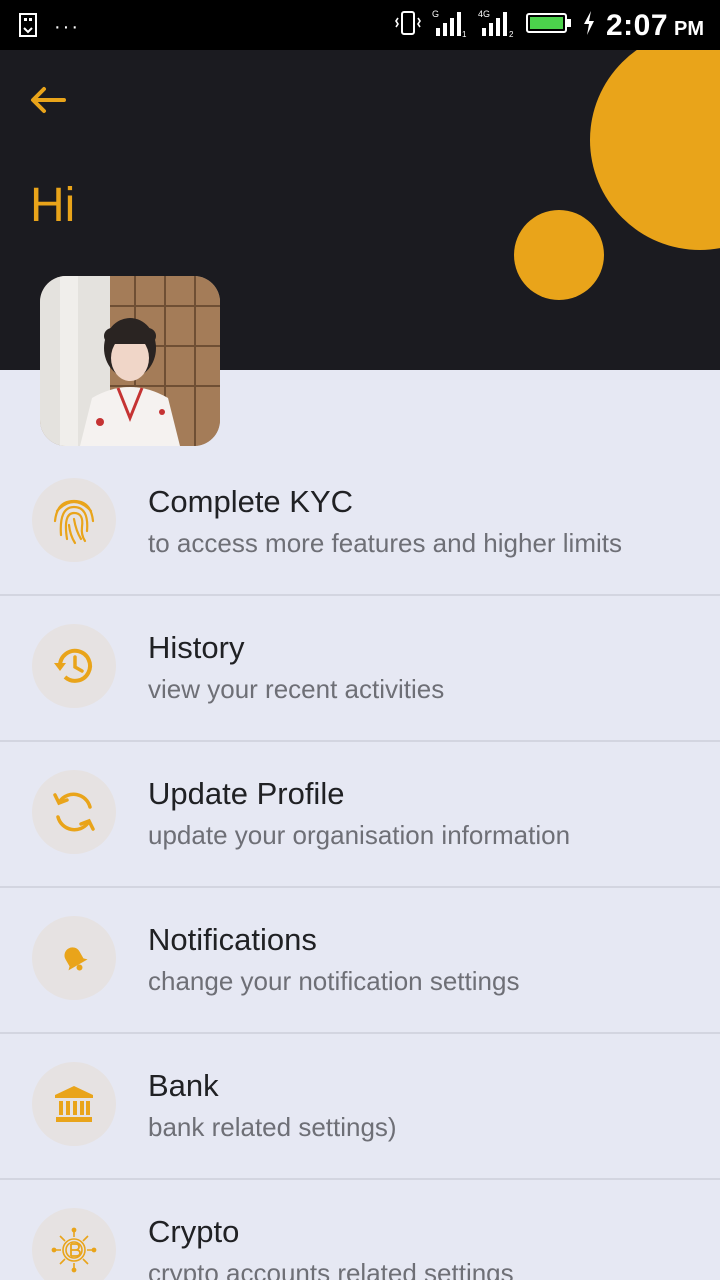 The image size is (720, 1280). I want to click on menu-item-title: History, so click(196, 647).